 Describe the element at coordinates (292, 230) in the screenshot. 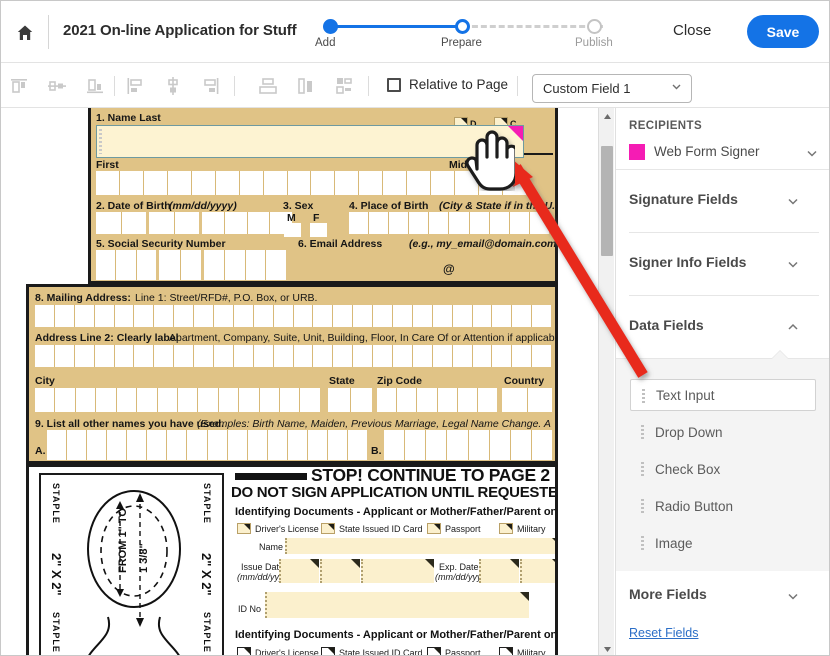

I see `form-cell-sex-m` at that location.